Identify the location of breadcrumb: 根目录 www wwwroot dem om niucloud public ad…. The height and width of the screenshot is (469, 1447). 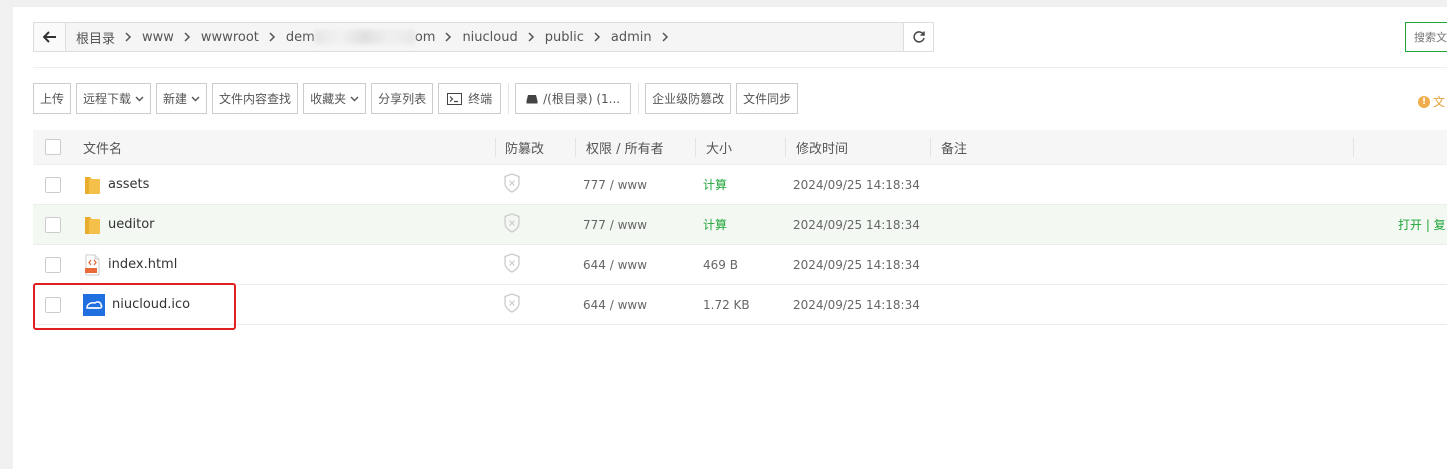
(499, 37).